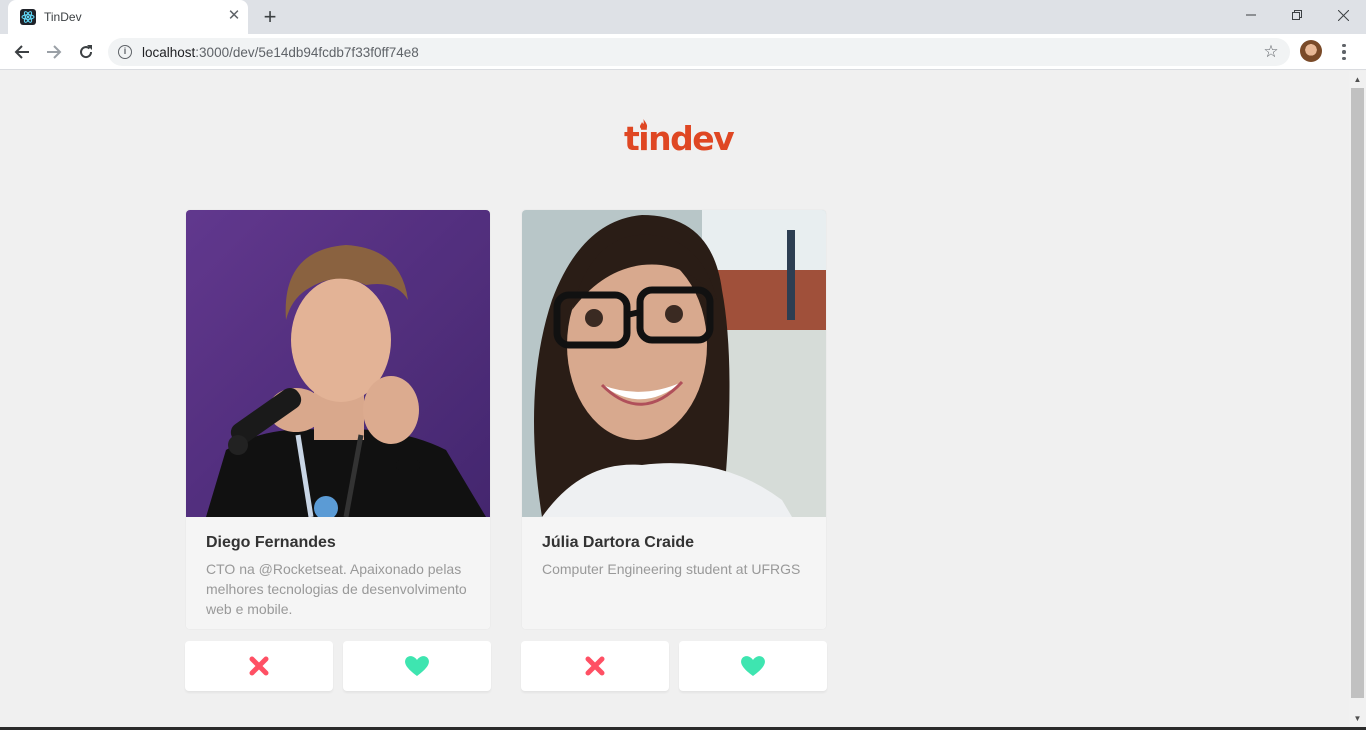 The image size is (1366, 730). I want to click on back-arrow-icon, so click(22, 52).